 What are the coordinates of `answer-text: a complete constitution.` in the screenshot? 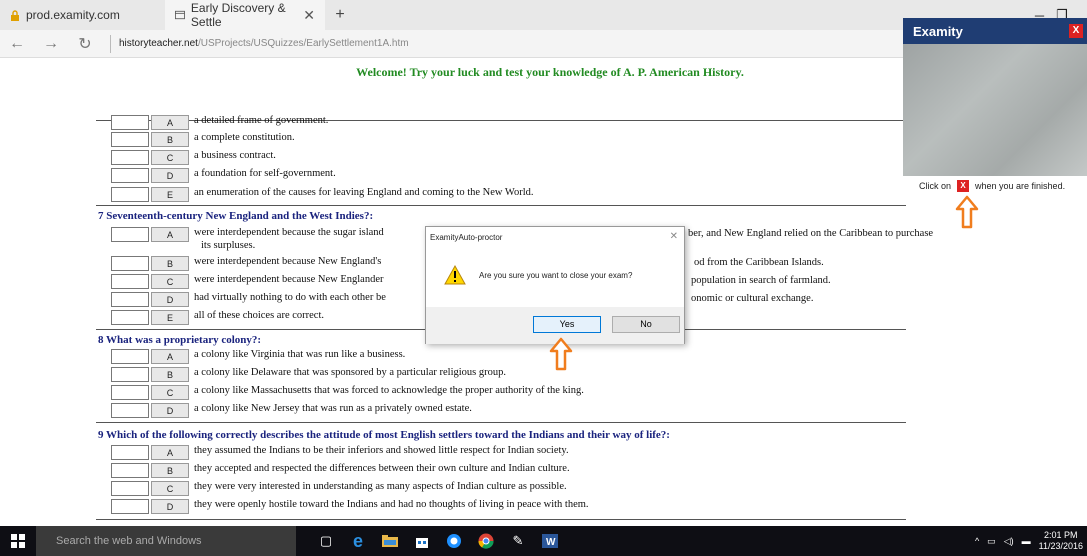 It's located at (244, 137).